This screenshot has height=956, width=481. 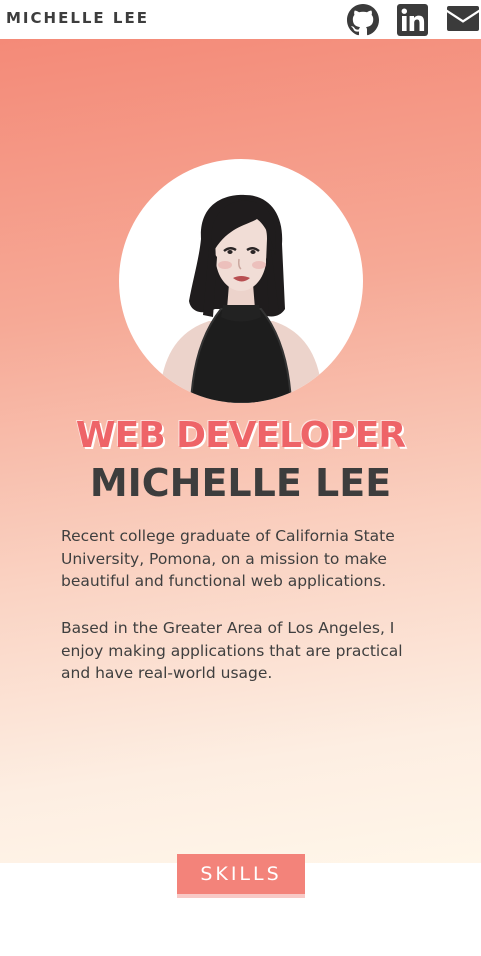 I want to click on name-heading: MICHELLE LEE, so click(x=240, y=483).